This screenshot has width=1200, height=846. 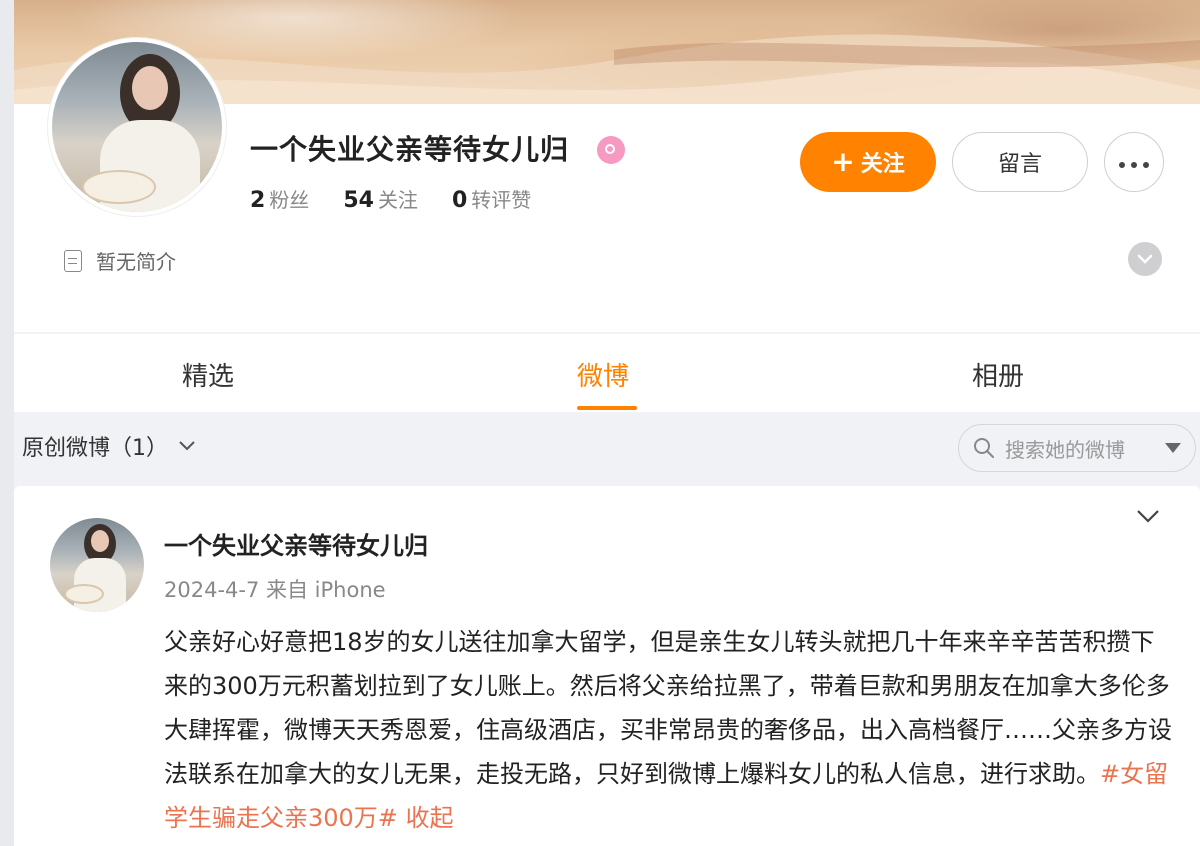 I want to click on stat-label: 关注, so click(x=397, y=200).